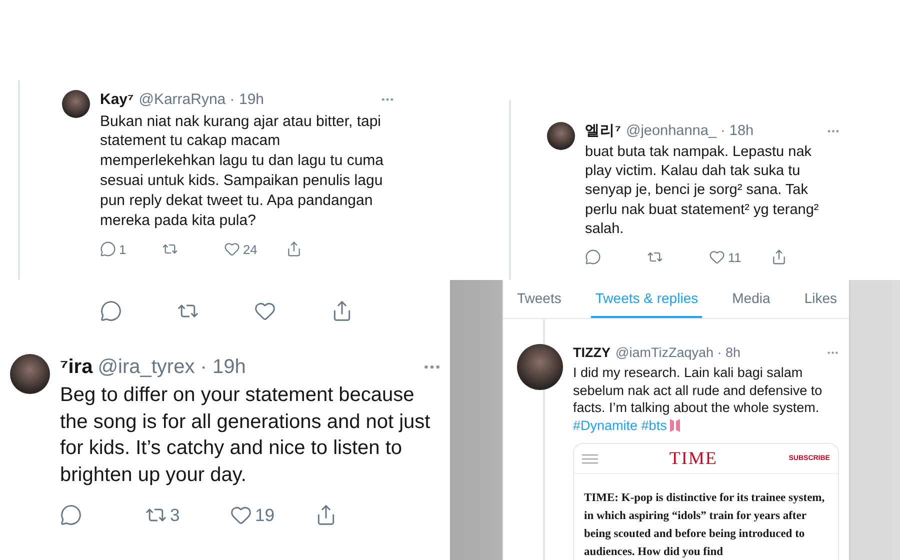 The height and width of the screenshot is (560, 900). What do you see at coordinates (679, 353) in the screenshot?
I see `handle-and-time: @iamTizZaqyah · 8h` at bounding box center [679, 353].